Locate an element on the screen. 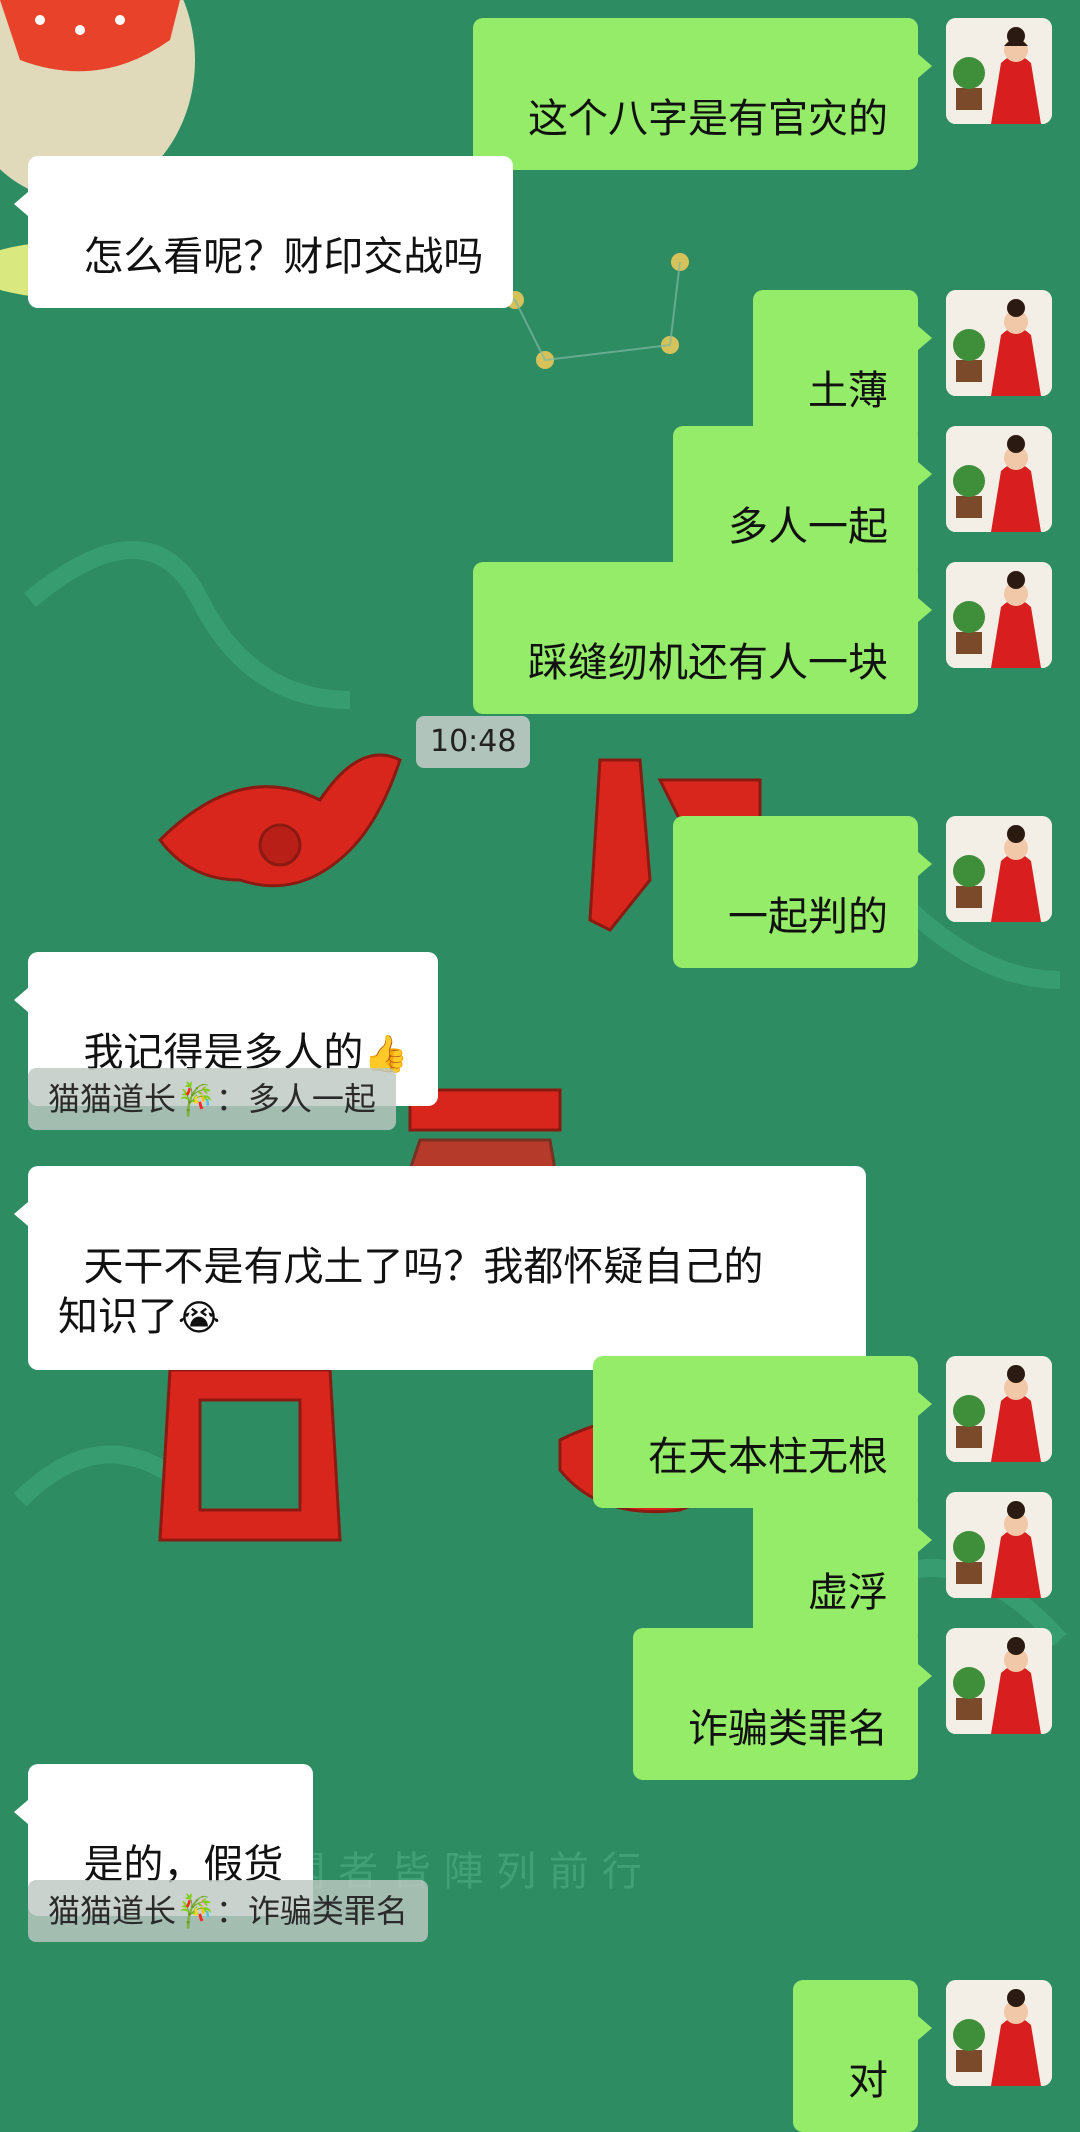 The image size is (1080, 2132). message-bubble-sent: 对 is located at coordinates (862, 2056).